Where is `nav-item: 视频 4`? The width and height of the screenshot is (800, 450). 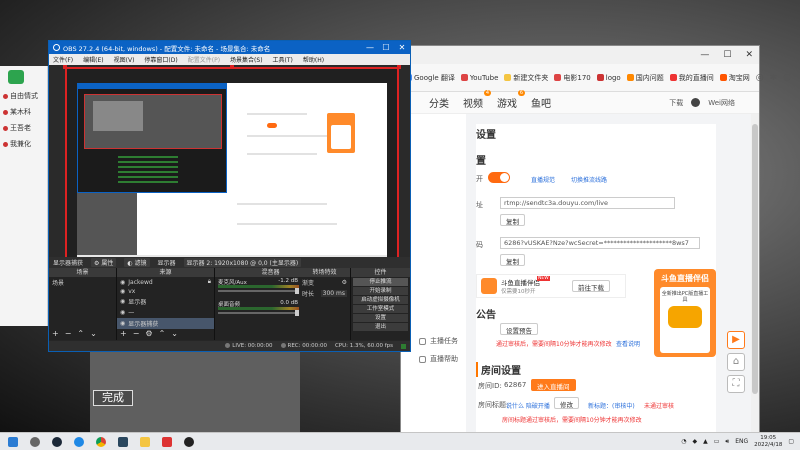 nav-item: 视频 4 is located at coordinates (477, 100).